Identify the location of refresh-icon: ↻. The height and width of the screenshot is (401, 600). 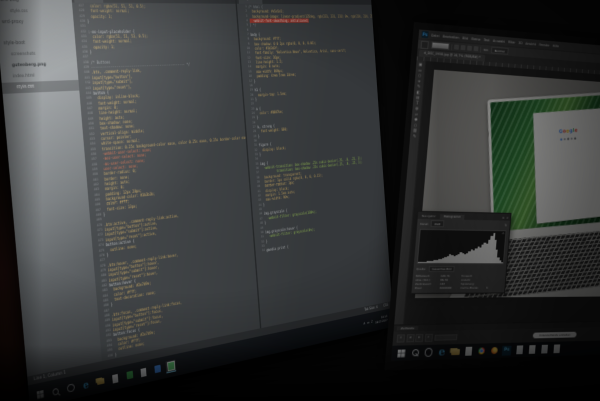
(505, 225).